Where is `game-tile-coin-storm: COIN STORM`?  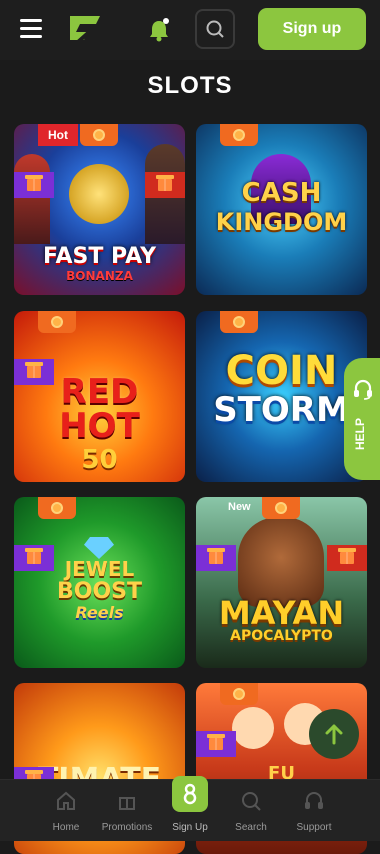
game-tile-coin-storm: COIN STORM is located at coordinates (281, 396).